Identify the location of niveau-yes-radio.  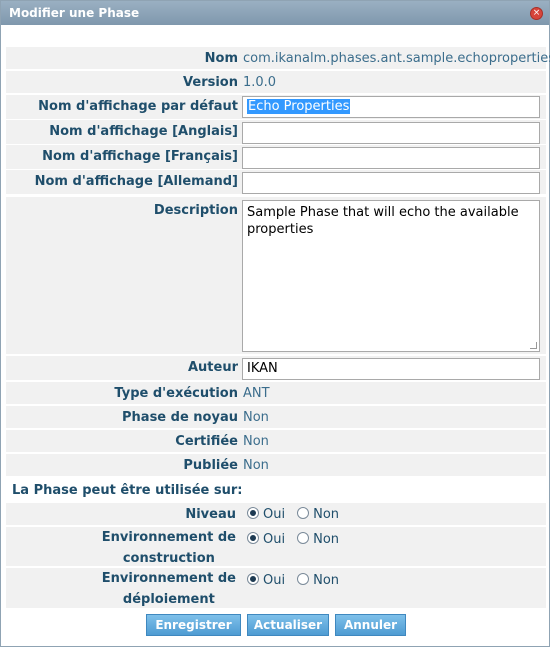
(253, 513).